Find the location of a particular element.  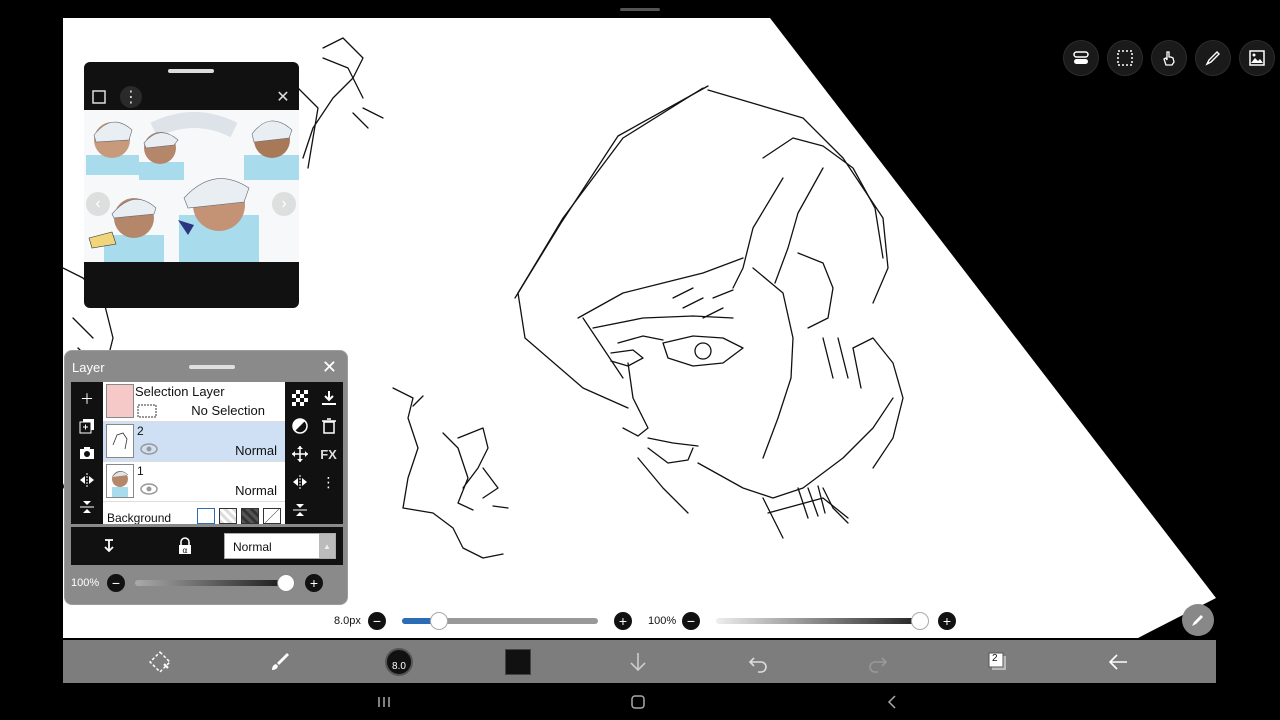

layer-1-thumbnail is located at coordinates (120, 481).